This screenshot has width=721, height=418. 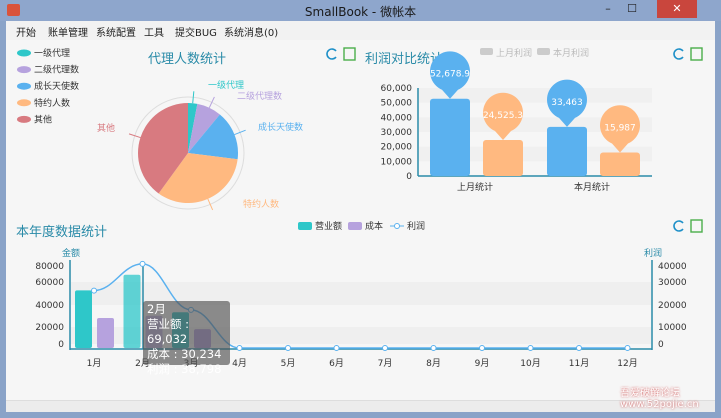 I want to click on x-tick-label: 9月, so click(x=482, y=363).